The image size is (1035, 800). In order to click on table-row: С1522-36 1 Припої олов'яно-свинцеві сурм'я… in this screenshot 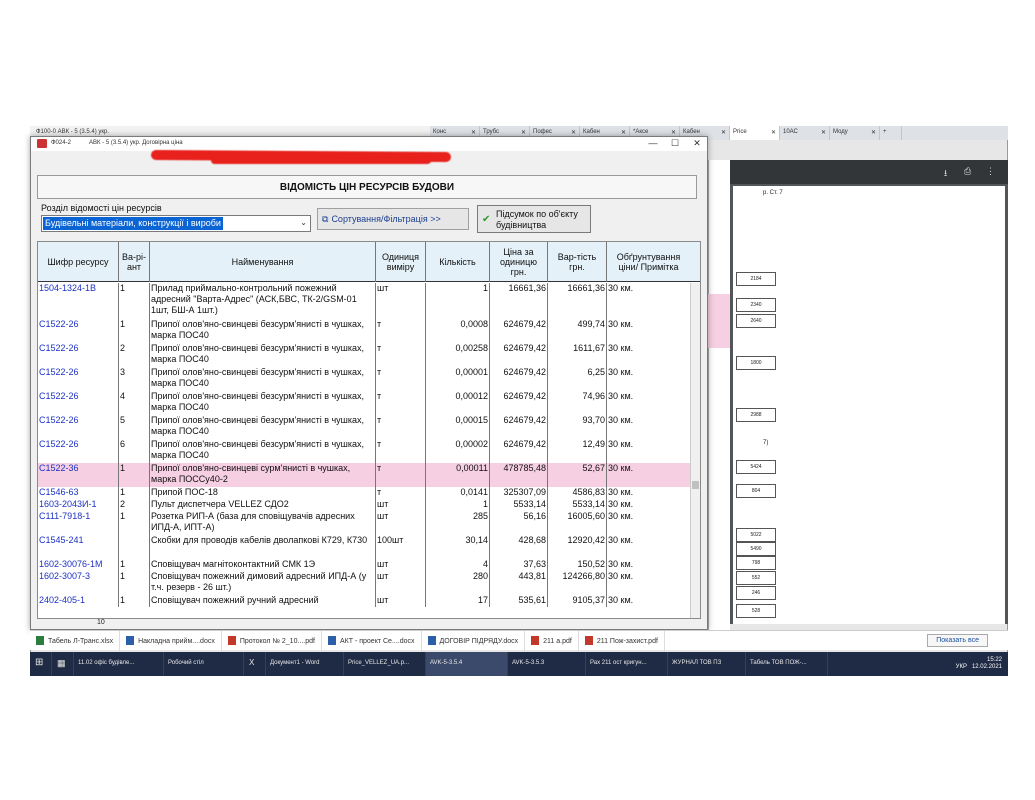, I will do `click(369, 475)`.